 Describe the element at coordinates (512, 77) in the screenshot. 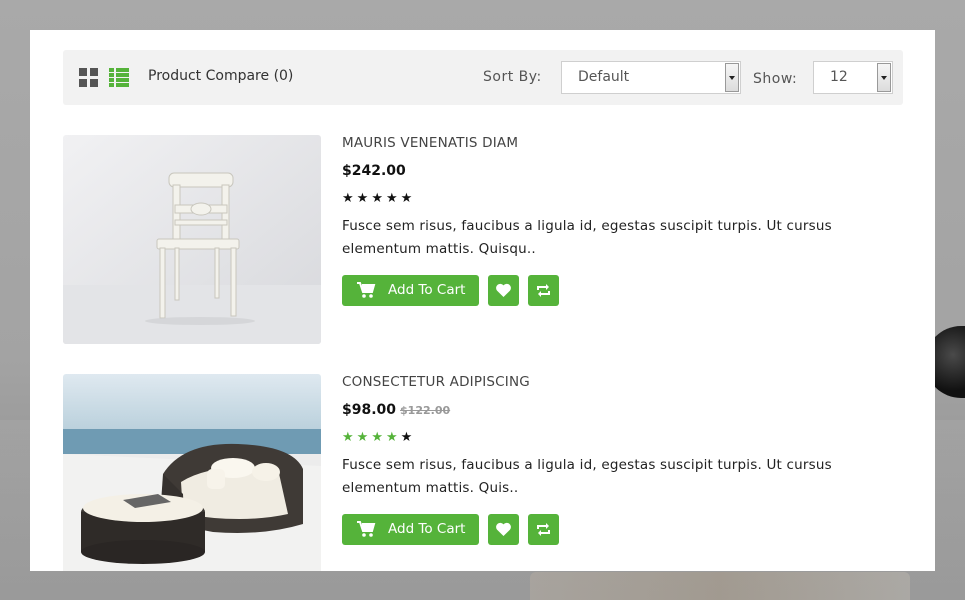

I see `sort-by-label: Sort By:` at that location.